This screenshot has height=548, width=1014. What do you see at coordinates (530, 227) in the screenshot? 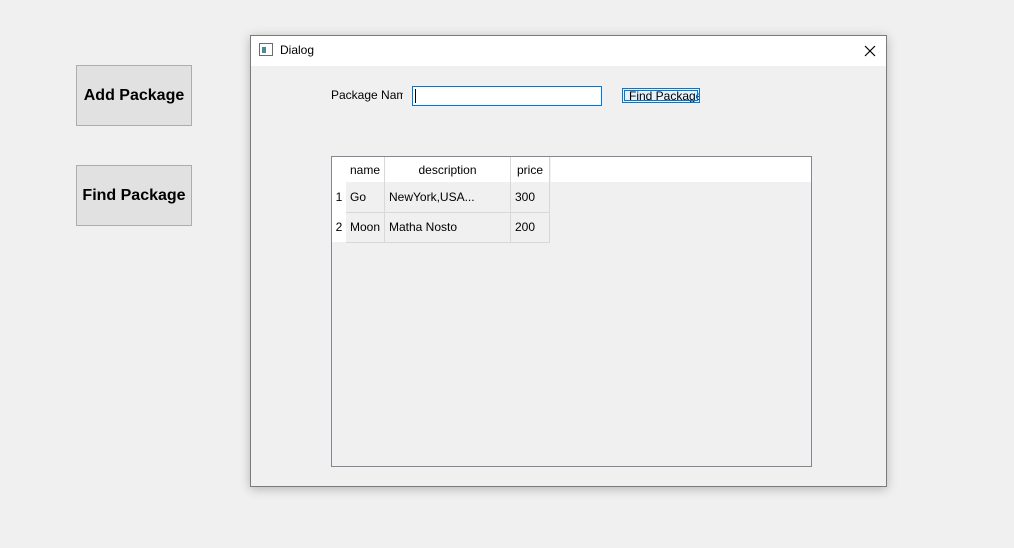
I see `cell-price: 200` at bounding box center [530, 227].